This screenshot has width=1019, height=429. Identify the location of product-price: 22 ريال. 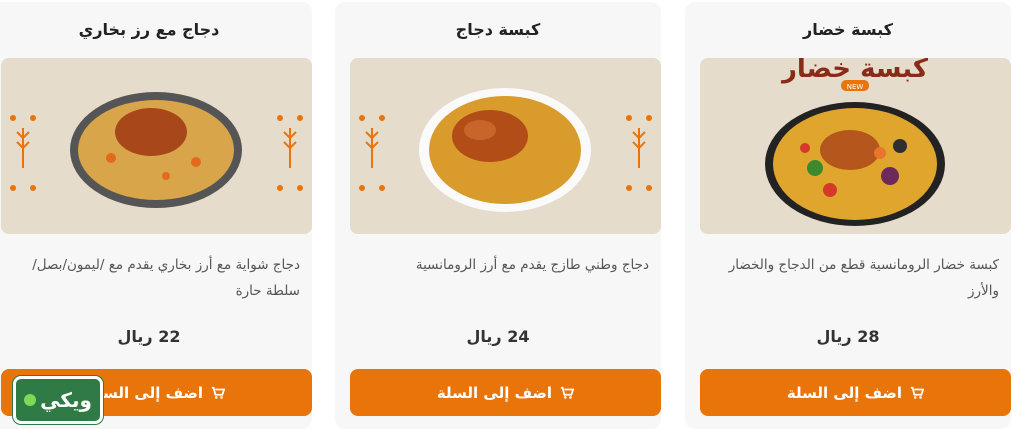
(149, 336).